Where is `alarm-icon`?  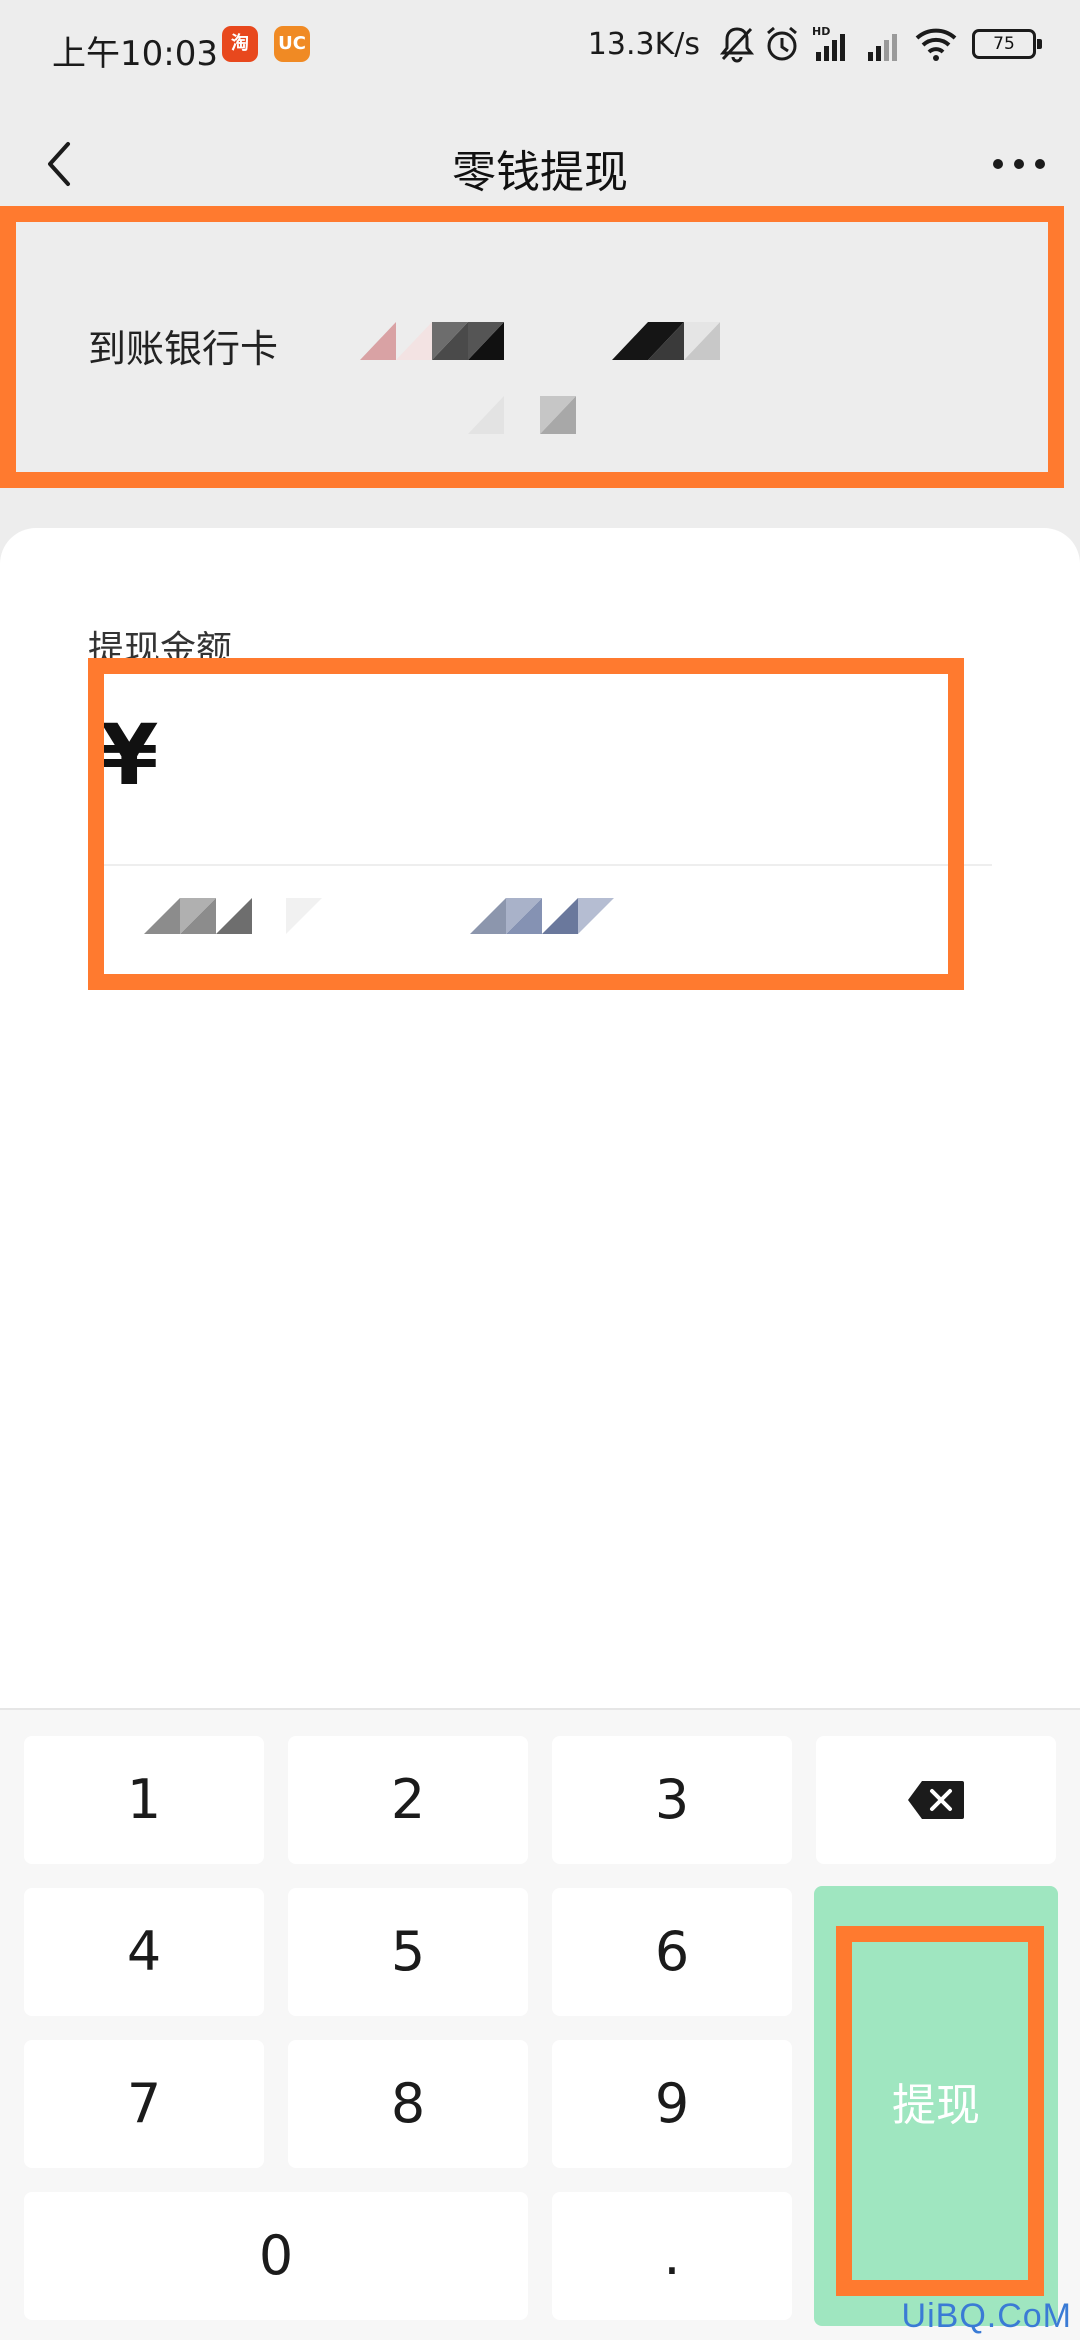
alarm-icon is located at coordinates (782, 44).